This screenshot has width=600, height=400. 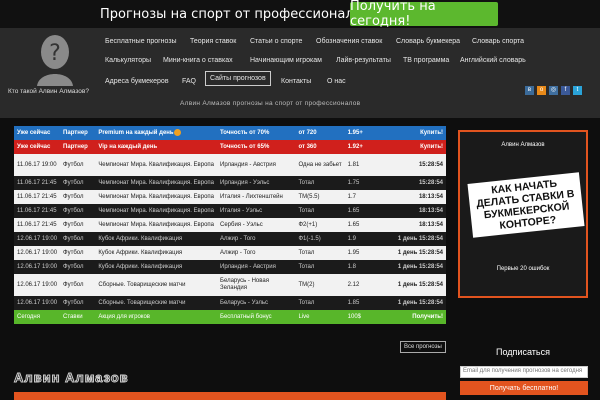 I want to click on nav-bookmaker-dictionary: Словарь букмекера, so click(x=428, y=41).